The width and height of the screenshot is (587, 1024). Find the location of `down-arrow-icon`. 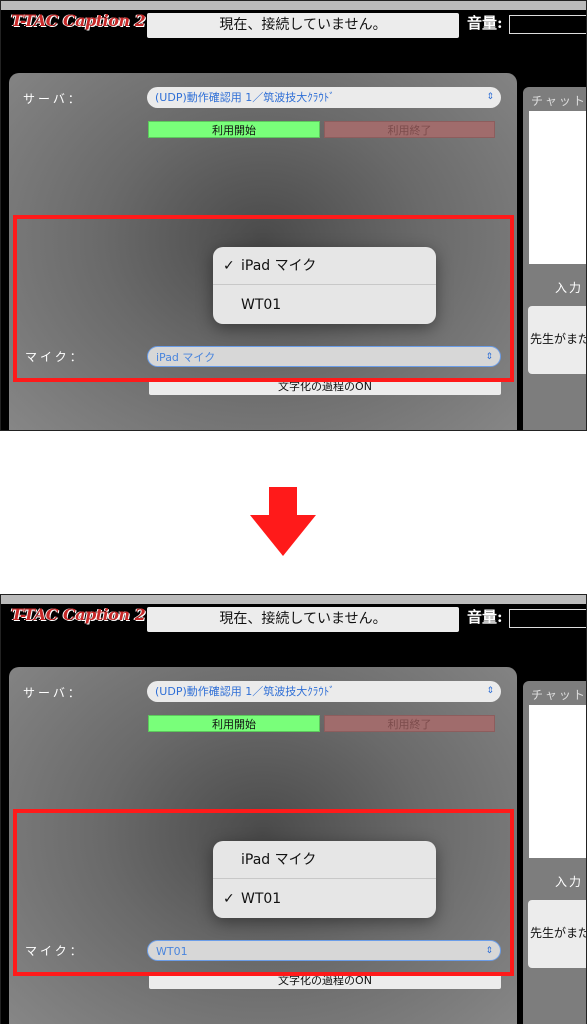

down-arrow-icon is located at coordinates (283, 522).